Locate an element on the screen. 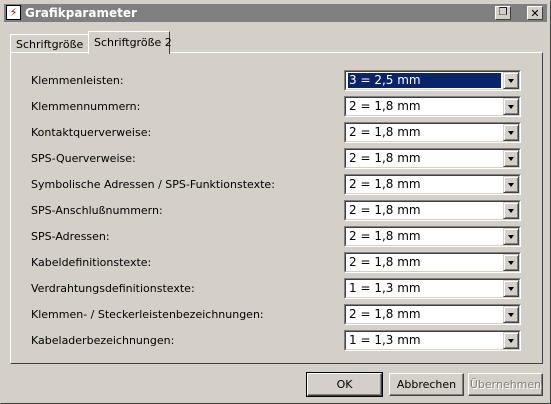 Image resolution: width=551 pixels, height=404 pixels. param-label: Kabeladerbezeichnungen: is located at coordinates (103, 340).